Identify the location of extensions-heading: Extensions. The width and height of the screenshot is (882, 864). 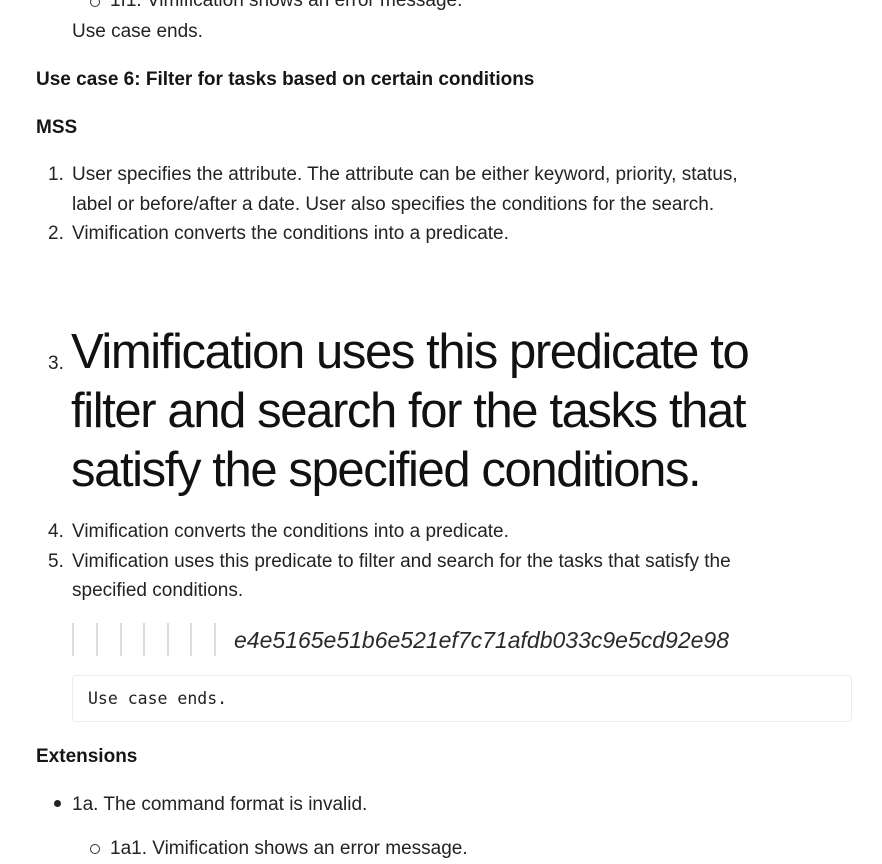
(87, 756).